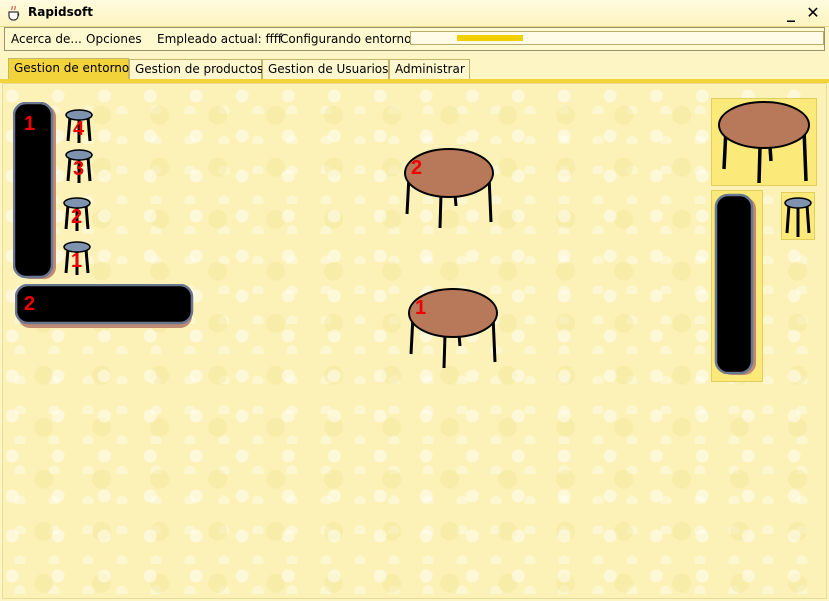 The image size is (829, 601). Describe the element at coordinates (114, 39) in the screenshot. I see `menu-opciones: Opciones` at that location.